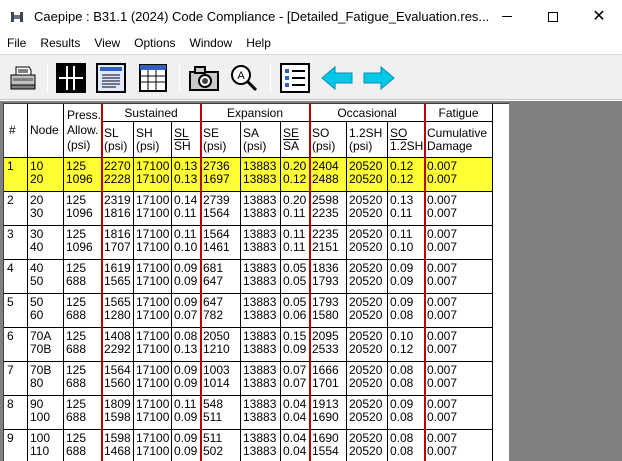 Image resolution: width=622 pixels, height=461 pixels. I want to click on cell-r3: 0.12 0.12, so click(406, 175).